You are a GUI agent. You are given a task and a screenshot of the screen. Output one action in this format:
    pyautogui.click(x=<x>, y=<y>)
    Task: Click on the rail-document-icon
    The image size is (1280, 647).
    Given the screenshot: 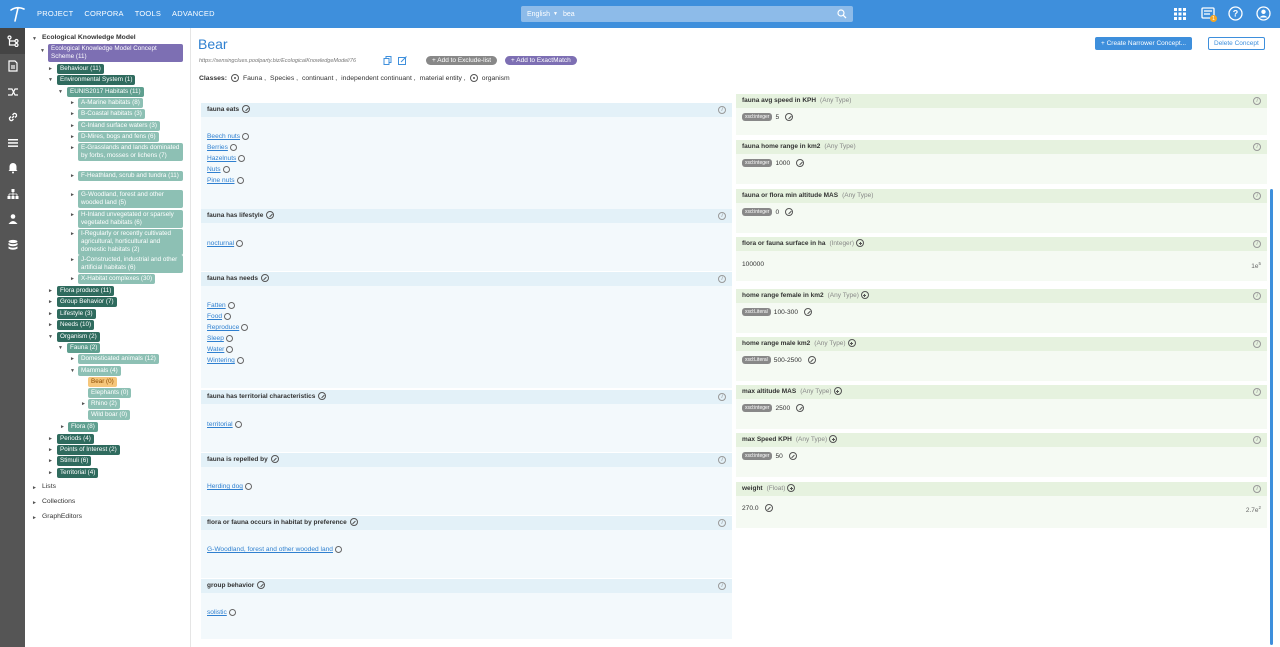 What is the action you would take?
    pyautogui.click(x=12, y=67)
    